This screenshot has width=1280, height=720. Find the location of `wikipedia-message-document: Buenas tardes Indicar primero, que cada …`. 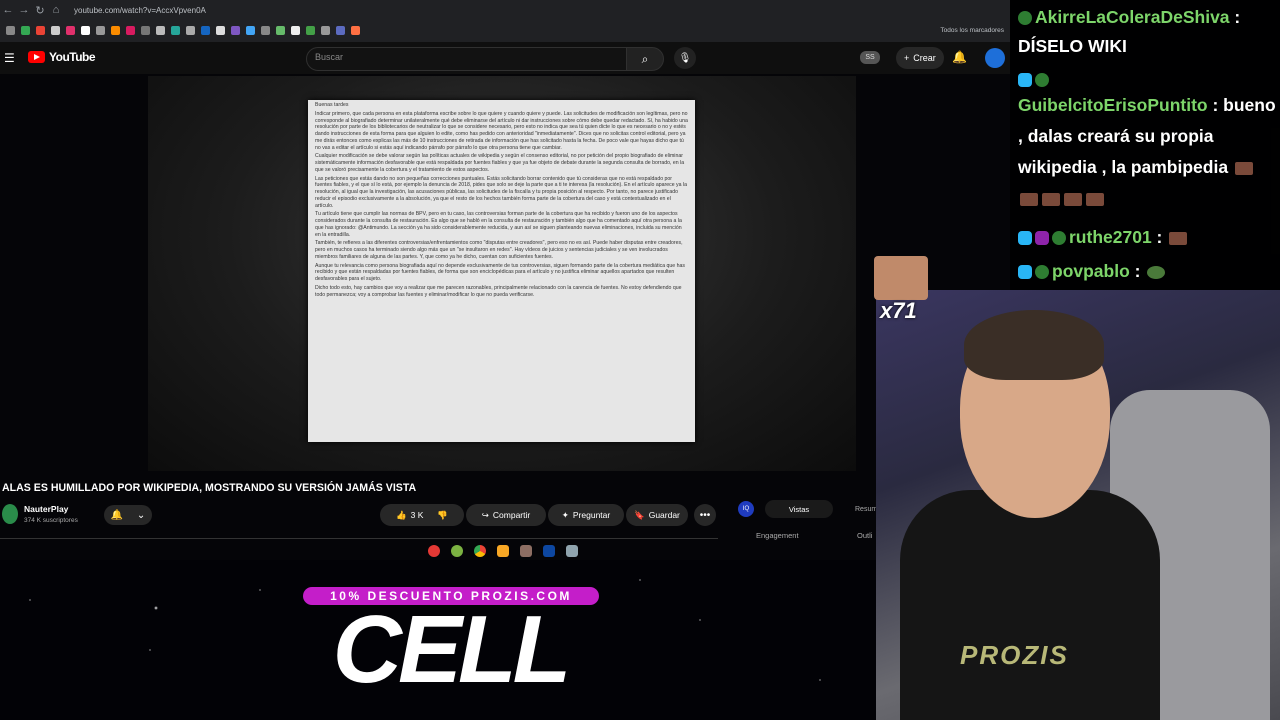

wikipedia-message-document: Buenas tardes Indicar primero, que cada … is located at coordinates (501, 271).